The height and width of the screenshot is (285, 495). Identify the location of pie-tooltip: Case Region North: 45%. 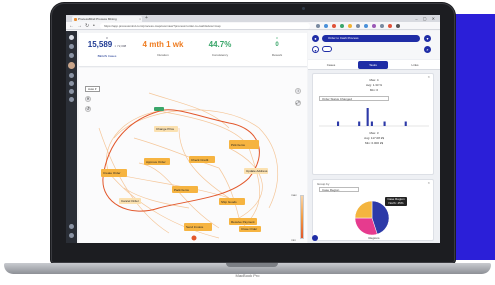
(396, 201).